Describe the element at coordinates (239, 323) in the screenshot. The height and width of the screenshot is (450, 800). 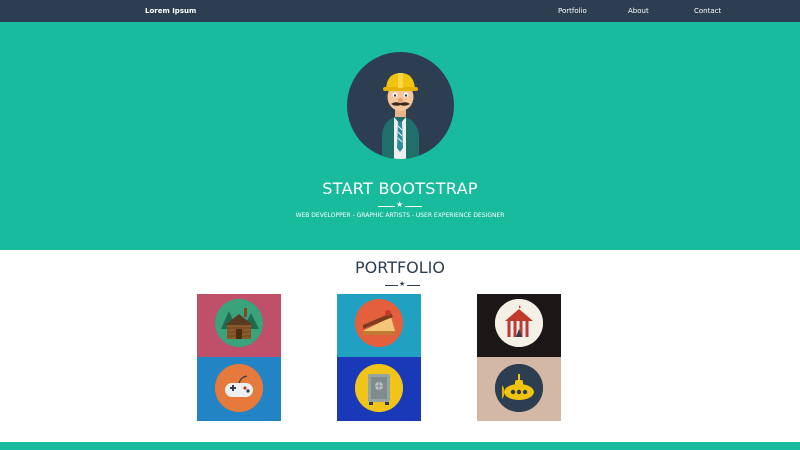
I see `cabin-icon` at that location.